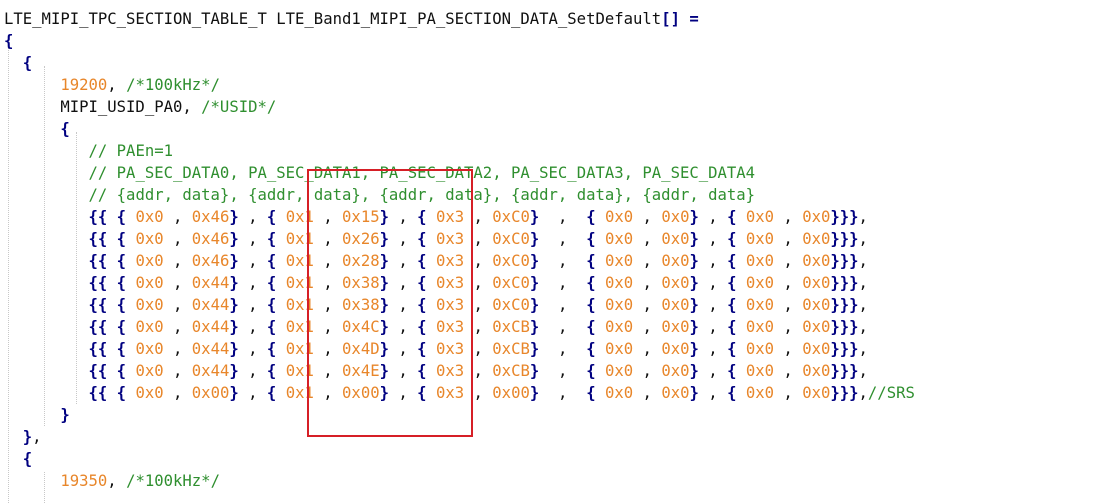  I want to click on code-comment: //SRS, so click(891, 393).